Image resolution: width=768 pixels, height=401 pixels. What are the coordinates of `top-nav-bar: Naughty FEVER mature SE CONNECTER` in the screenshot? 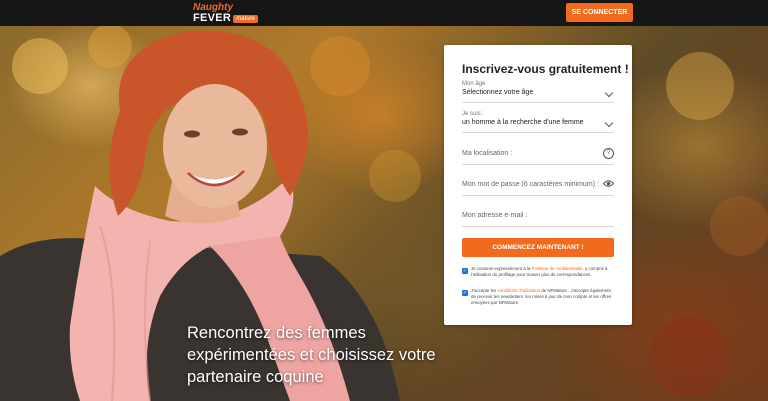 It's located at (384, 13).